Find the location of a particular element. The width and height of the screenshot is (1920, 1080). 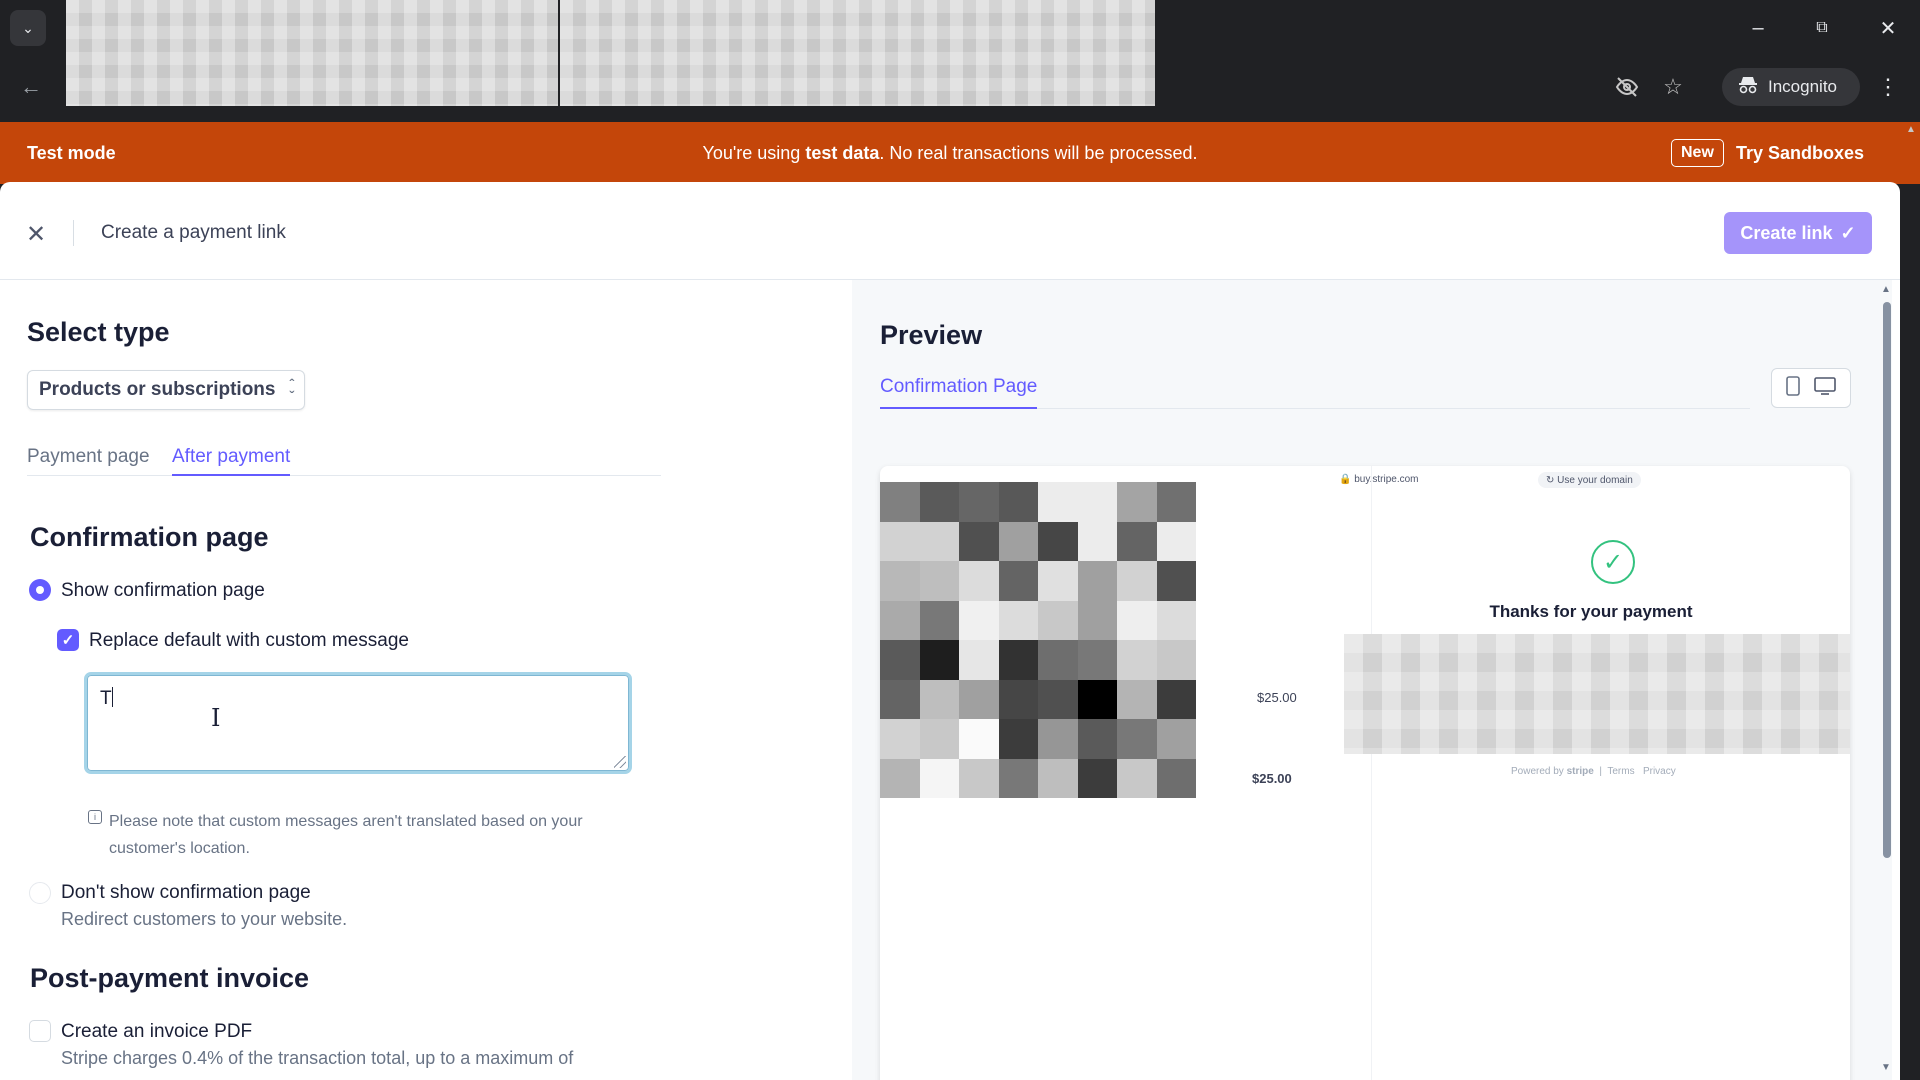

line-item-price: $25.00 is located at coordinates (1277, 697).